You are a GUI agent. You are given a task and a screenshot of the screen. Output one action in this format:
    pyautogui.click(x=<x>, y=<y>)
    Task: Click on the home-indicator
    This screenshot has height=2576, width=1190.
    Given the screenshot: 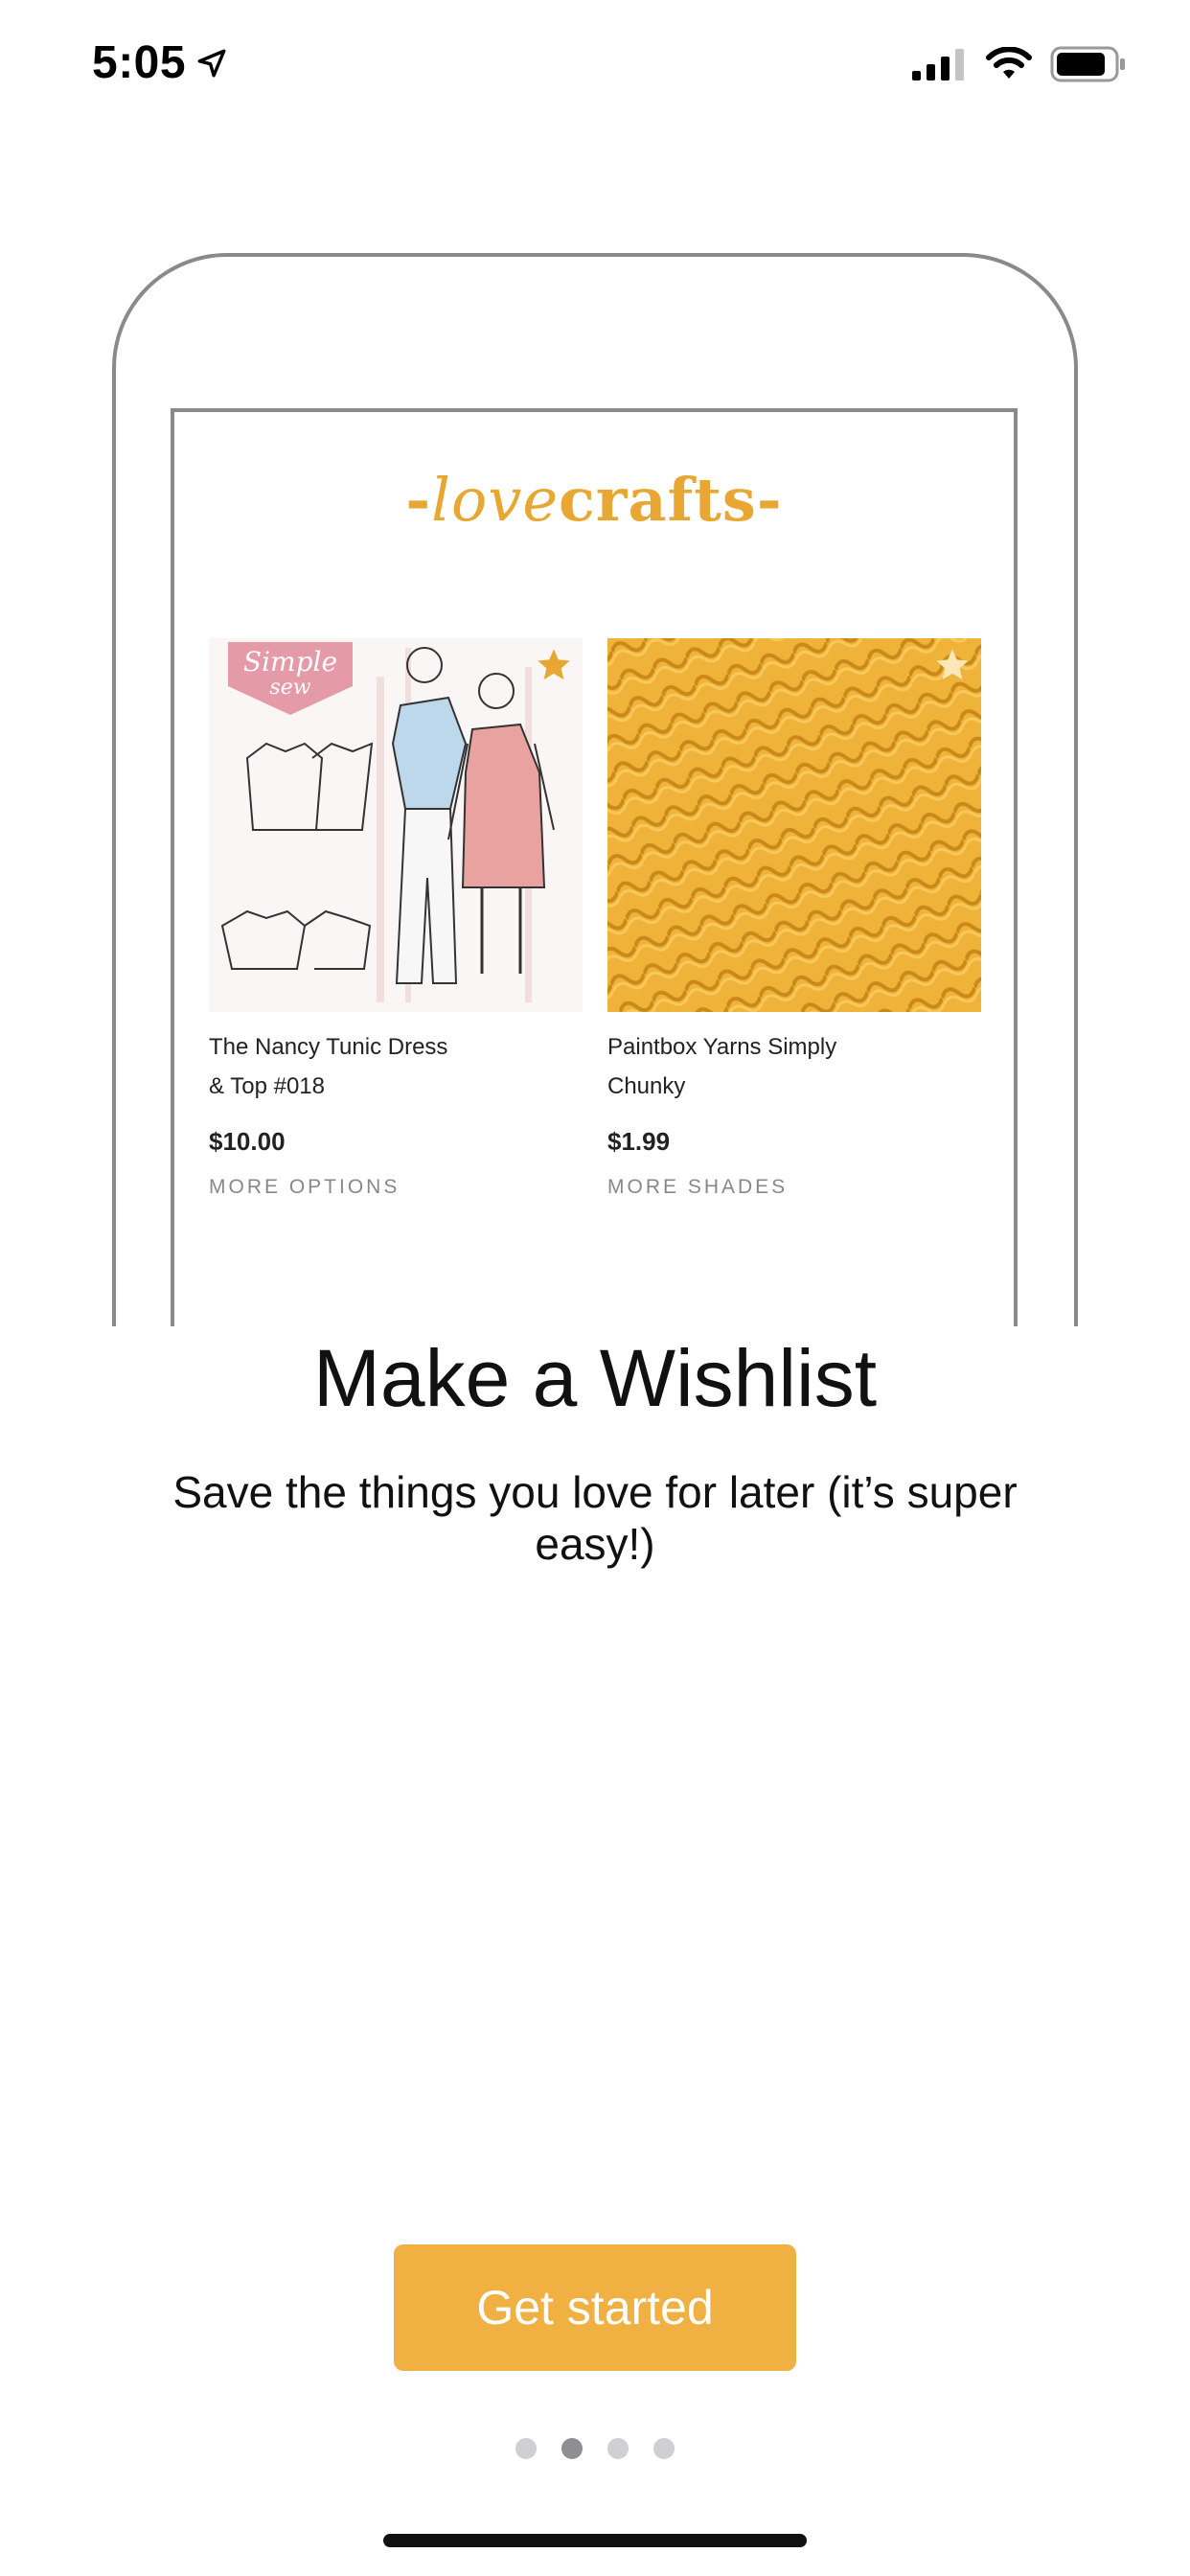 What is the action you would take?
    pyautogui.click(x=595, y=2540)
    